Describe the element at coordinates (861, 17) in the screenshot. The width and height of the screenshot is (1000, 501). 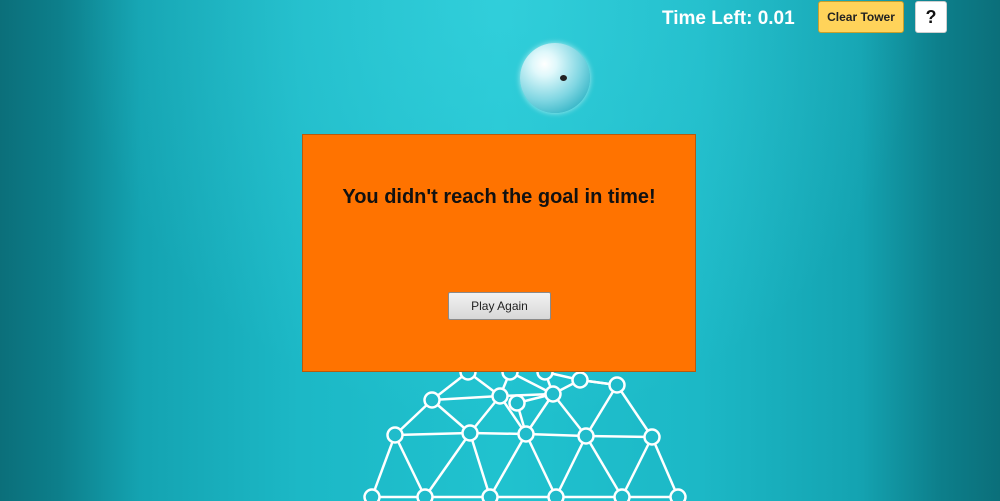
I see `clear-tower-button: Clear Tower` at that location.